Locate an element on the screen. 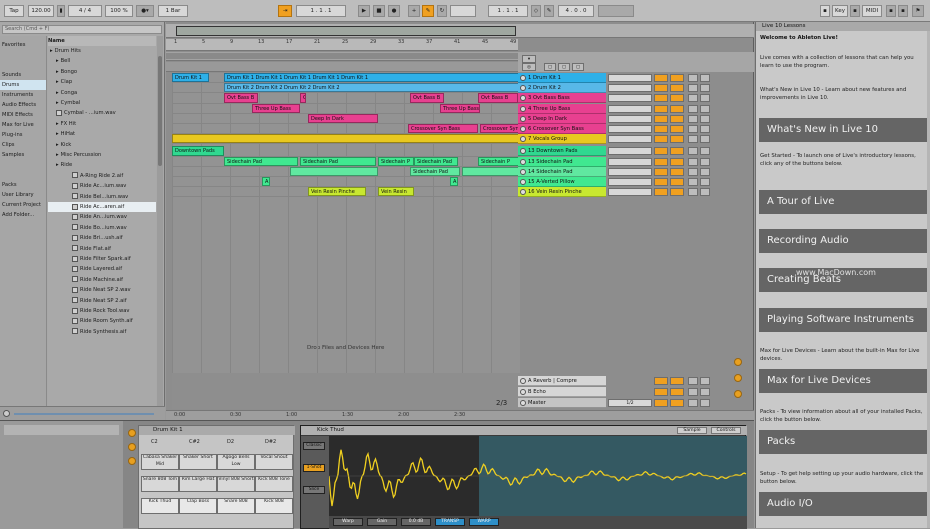 The width and height of the screenshot is (930, 529). return-track-name: B Echo is located at coordinates (562, 392).